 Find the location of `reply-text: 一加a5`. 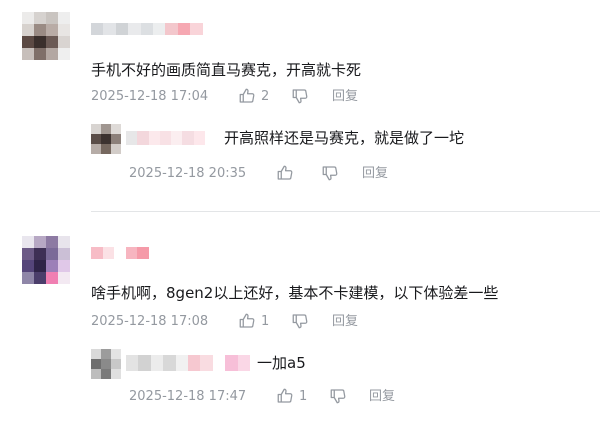

reply-text: 一加a5 is located at coordinates (281, 363).